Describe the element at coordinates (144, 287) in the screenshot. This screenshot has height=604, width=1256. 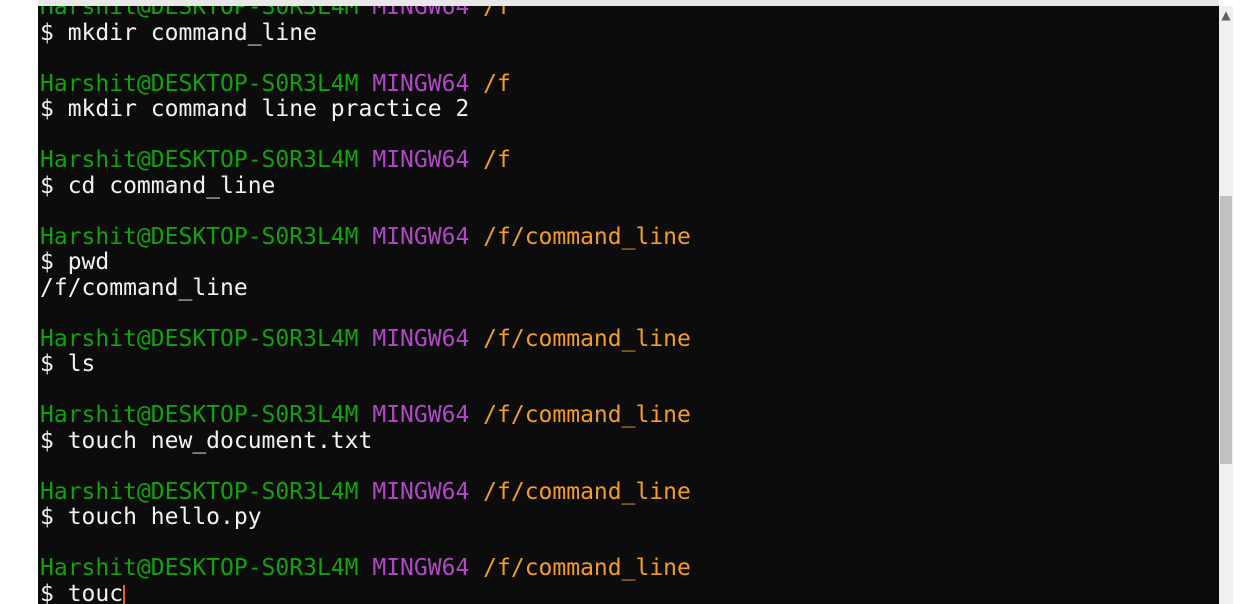
I see `output-text: /f/command_line` at that location.